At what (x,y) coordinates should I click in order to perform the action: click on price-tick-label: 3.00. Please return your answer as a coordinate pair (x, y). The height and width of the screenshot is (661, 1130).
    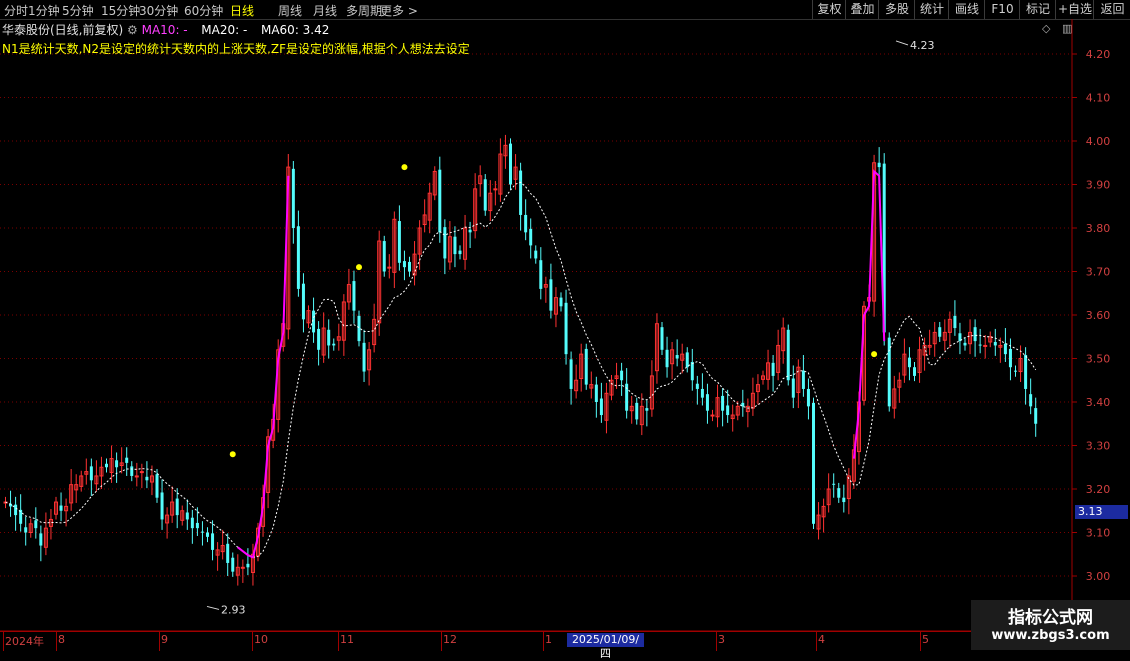
    Looking at the image, I should click on (1098, 576).